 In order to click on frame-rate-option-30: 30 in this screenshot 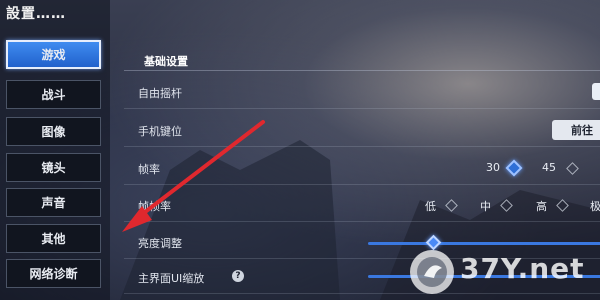, I will do `click(493, 167)`.